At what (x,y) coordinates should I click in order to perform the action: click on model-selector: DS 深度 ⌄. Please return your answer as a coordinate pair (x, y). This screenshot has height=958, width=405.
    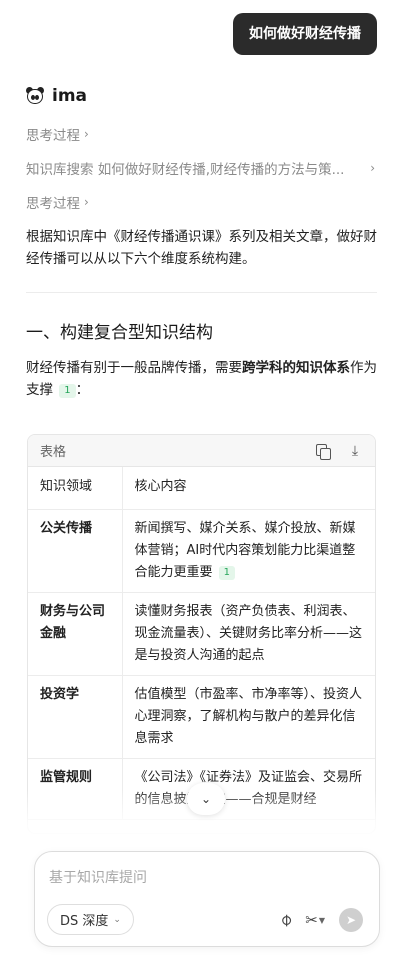
    Looking at the image, I should click on (90, 919).